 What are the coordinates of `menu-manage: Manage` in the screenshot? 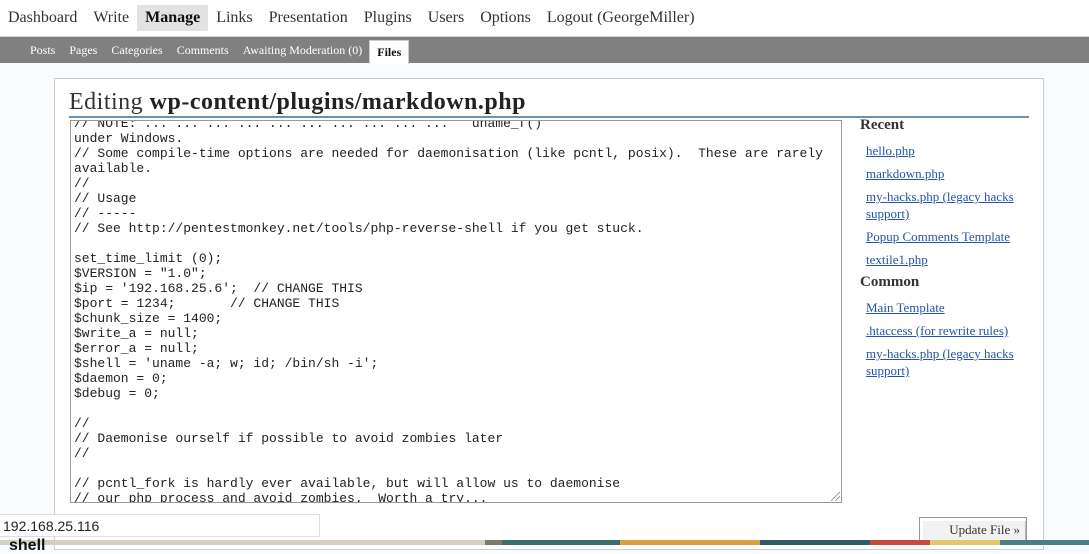 It's located at (173, 18).